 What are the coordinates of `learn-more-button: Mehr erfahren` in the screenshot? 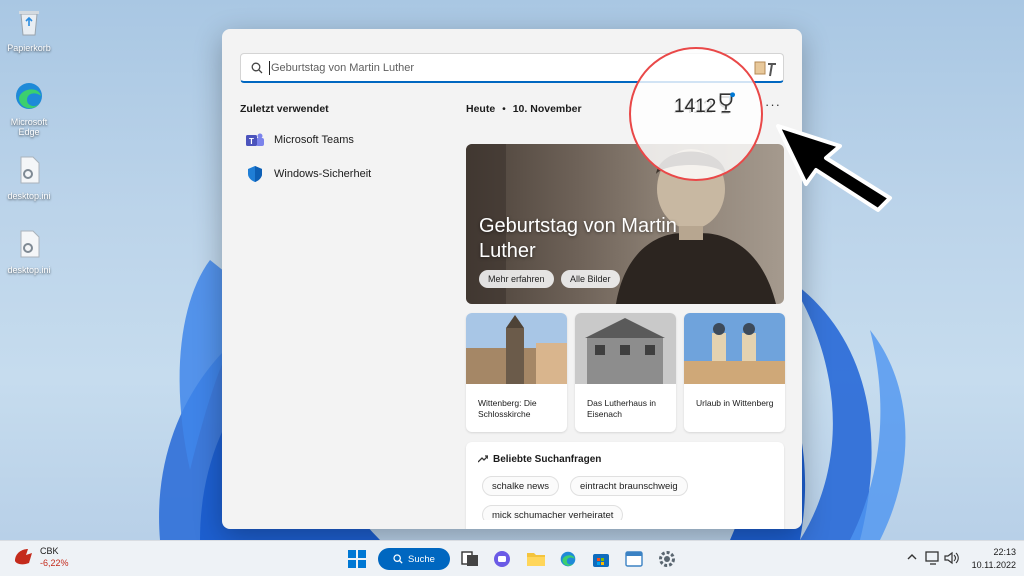 It's located at (516, 279).